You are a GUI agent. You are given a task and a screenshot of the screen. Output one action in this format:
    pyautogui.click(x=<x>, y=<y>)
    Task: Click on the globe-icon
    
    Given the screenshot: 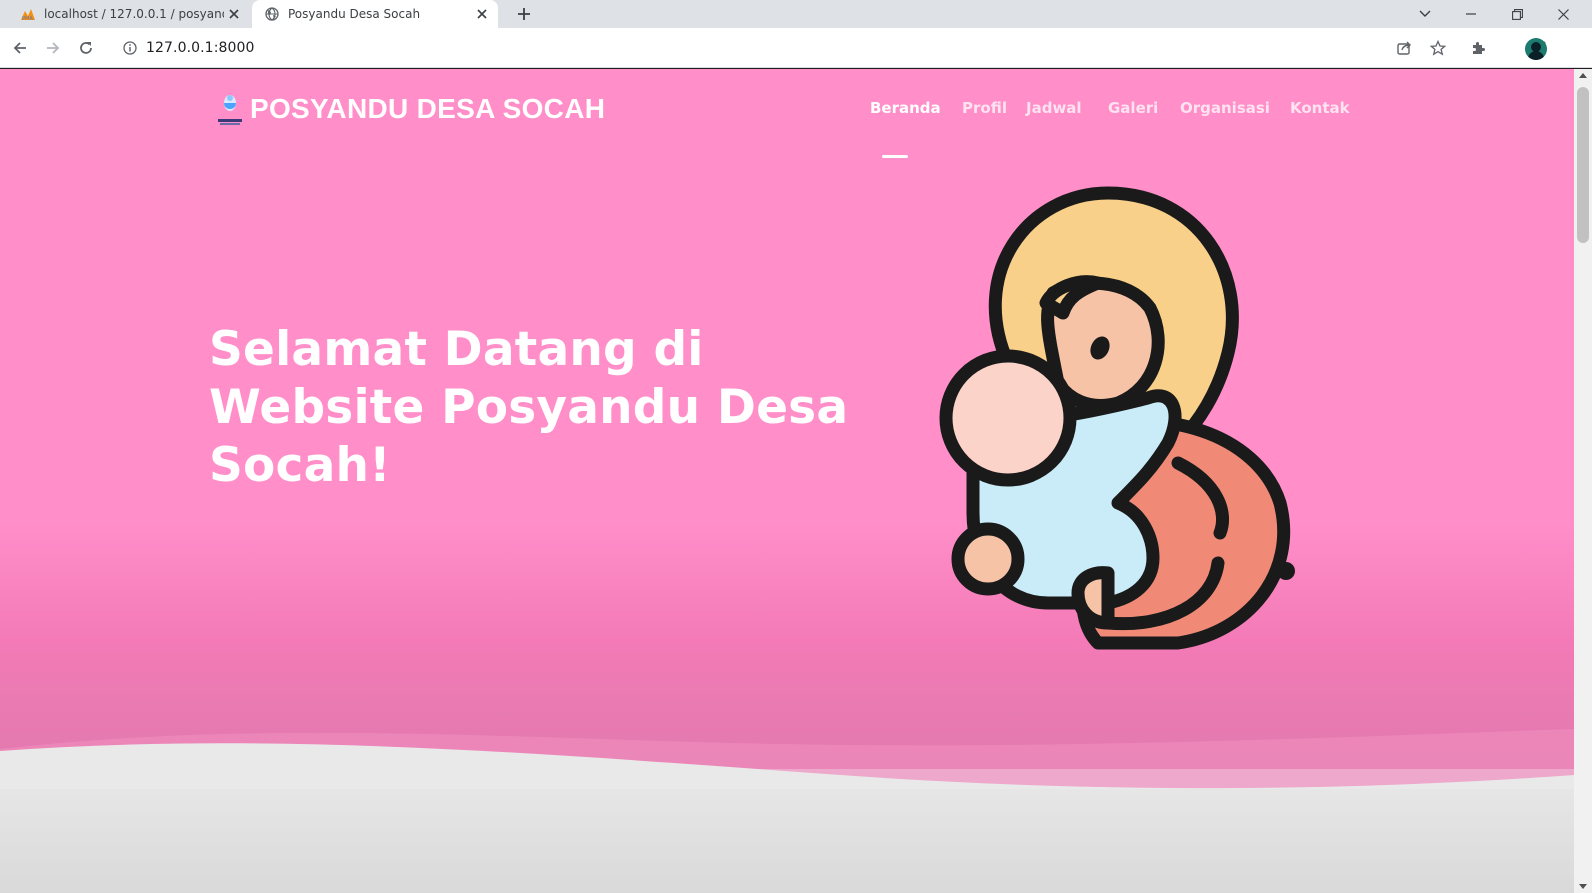 What is the action you would take?
    pyautogui.click(x=272, y=14)
    